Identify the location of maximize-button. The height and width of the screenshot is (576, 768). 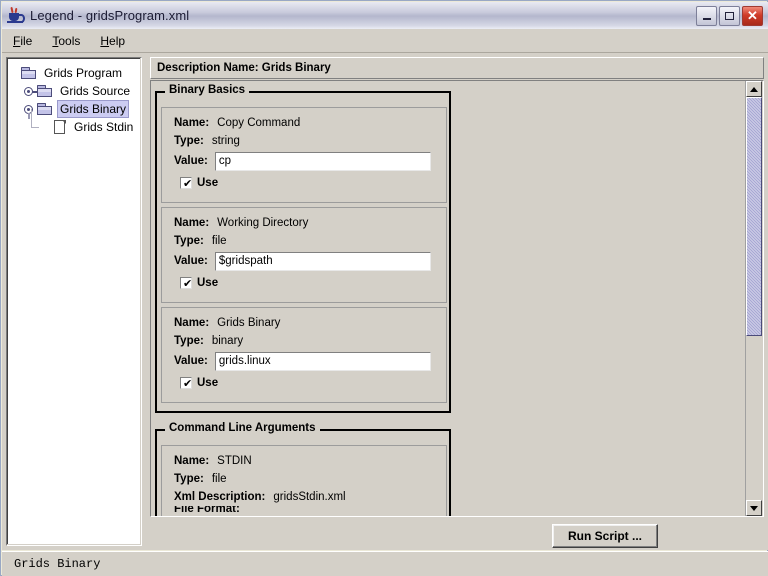
(729, 15).